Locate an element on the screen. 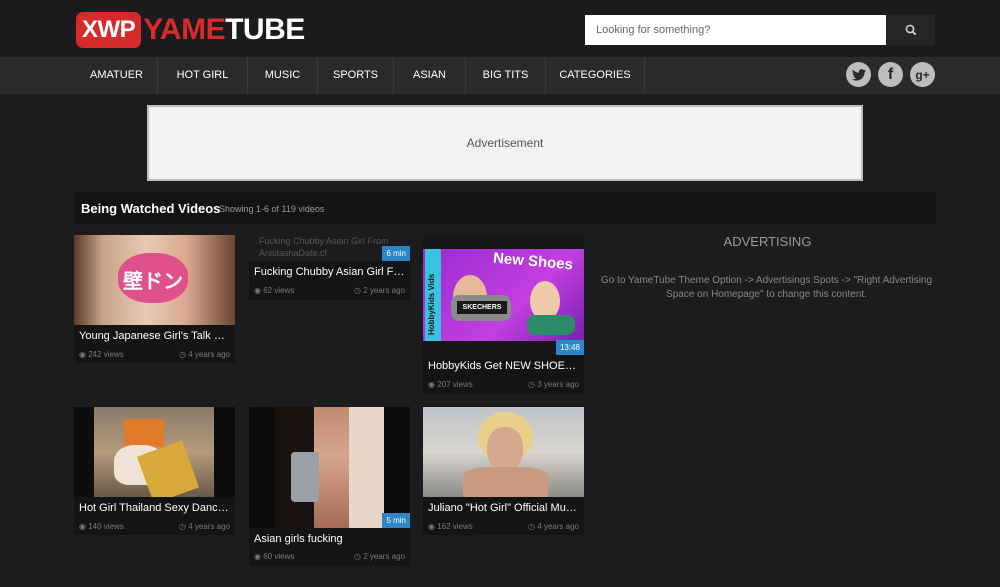 This screenshot has height=587, width=1000. site-logo: XWP YAME TUBE is located at coordinates (190, 29).